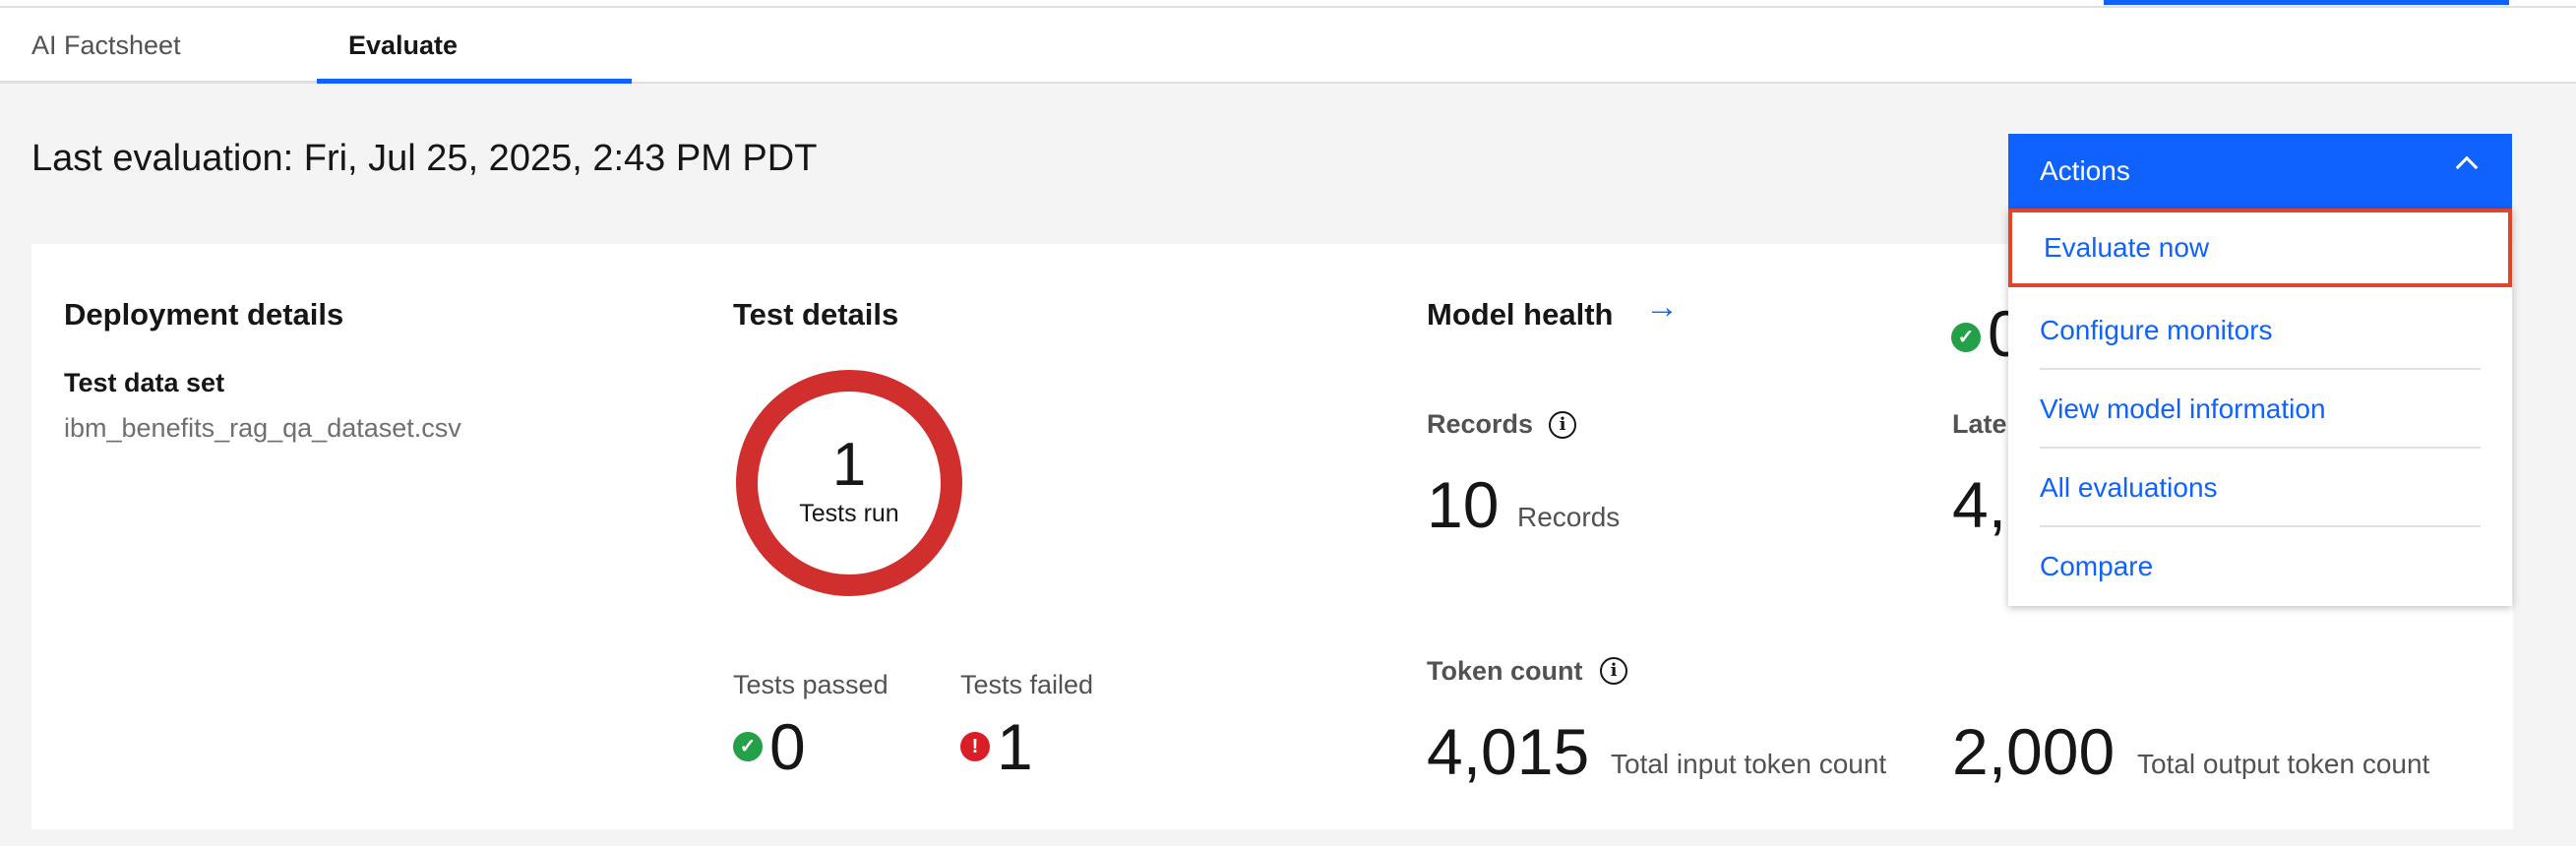  What do you see at coordinates (2260, 330) in the screenshot?
I see `menu-item-configure-monitors: Configure monitors` at bounding box center [2260, 330].